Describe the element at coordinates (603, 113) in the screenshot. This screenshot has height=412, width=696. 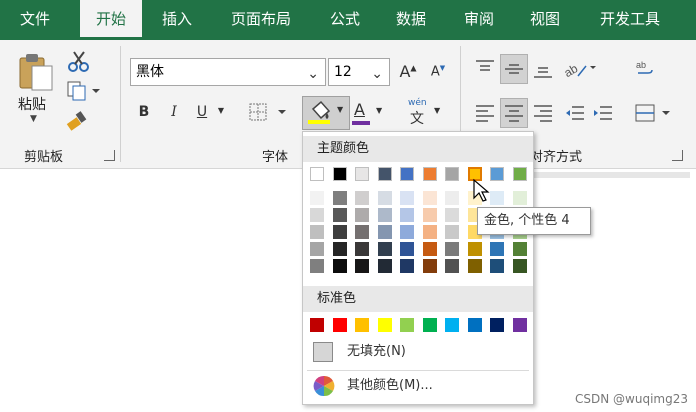
I see `increase-indent-icon` at that location.